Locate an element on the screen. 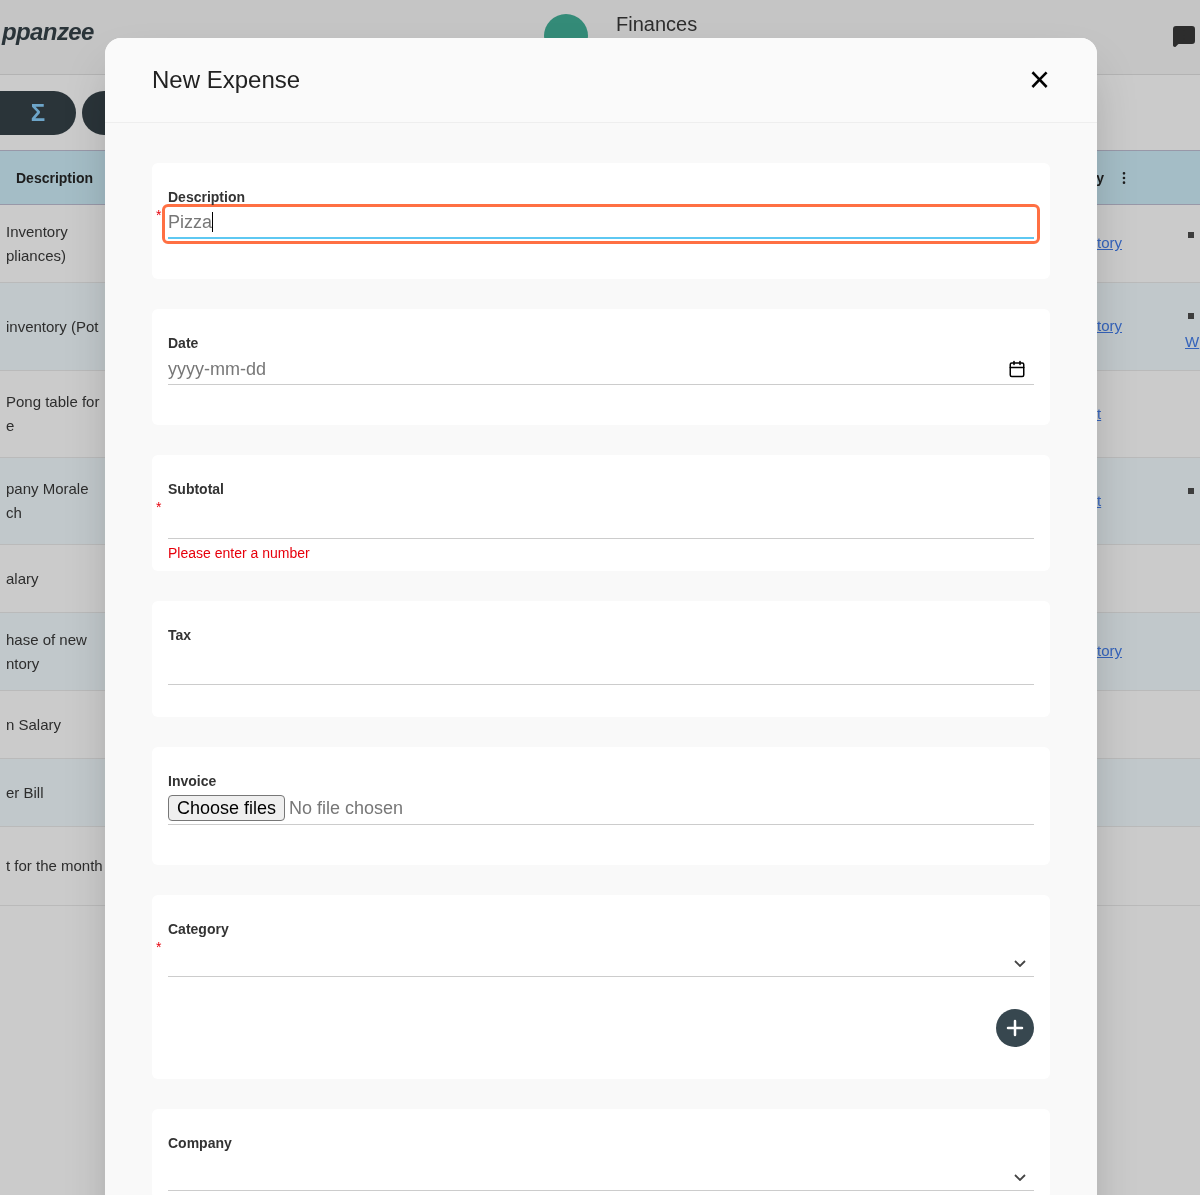 This screenshot has height=1195, width=1200. field-label: Company is located at coordinates (200, 1143).